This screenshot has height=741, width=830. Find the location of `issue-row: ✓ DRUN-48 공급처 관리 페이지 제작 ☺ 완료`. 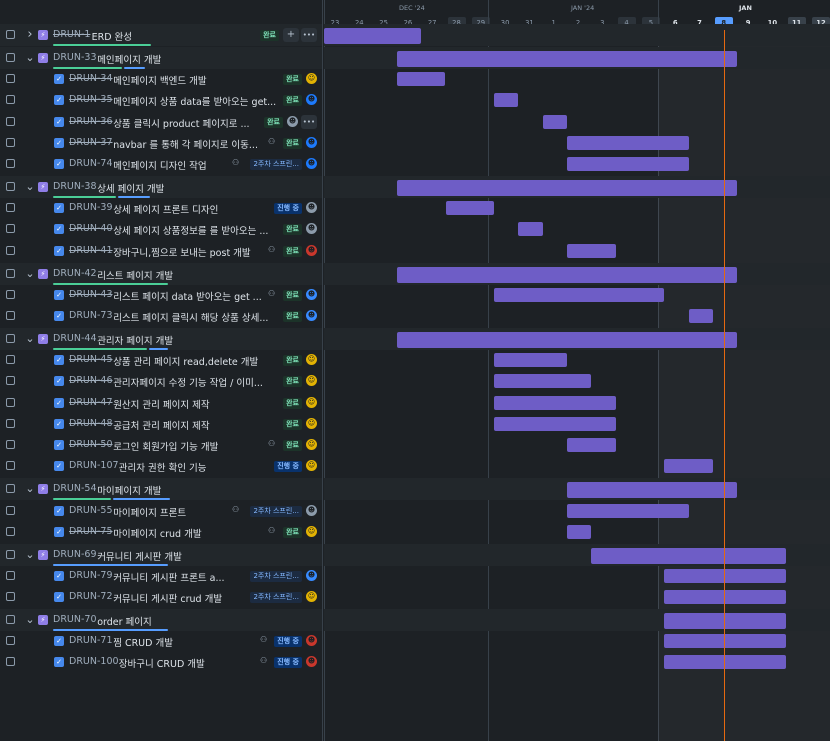

issue-row: ✓ DRUN-48 공급처 관리 페이지 제작 ☺ 완료 is located at coordinates (161, 424).